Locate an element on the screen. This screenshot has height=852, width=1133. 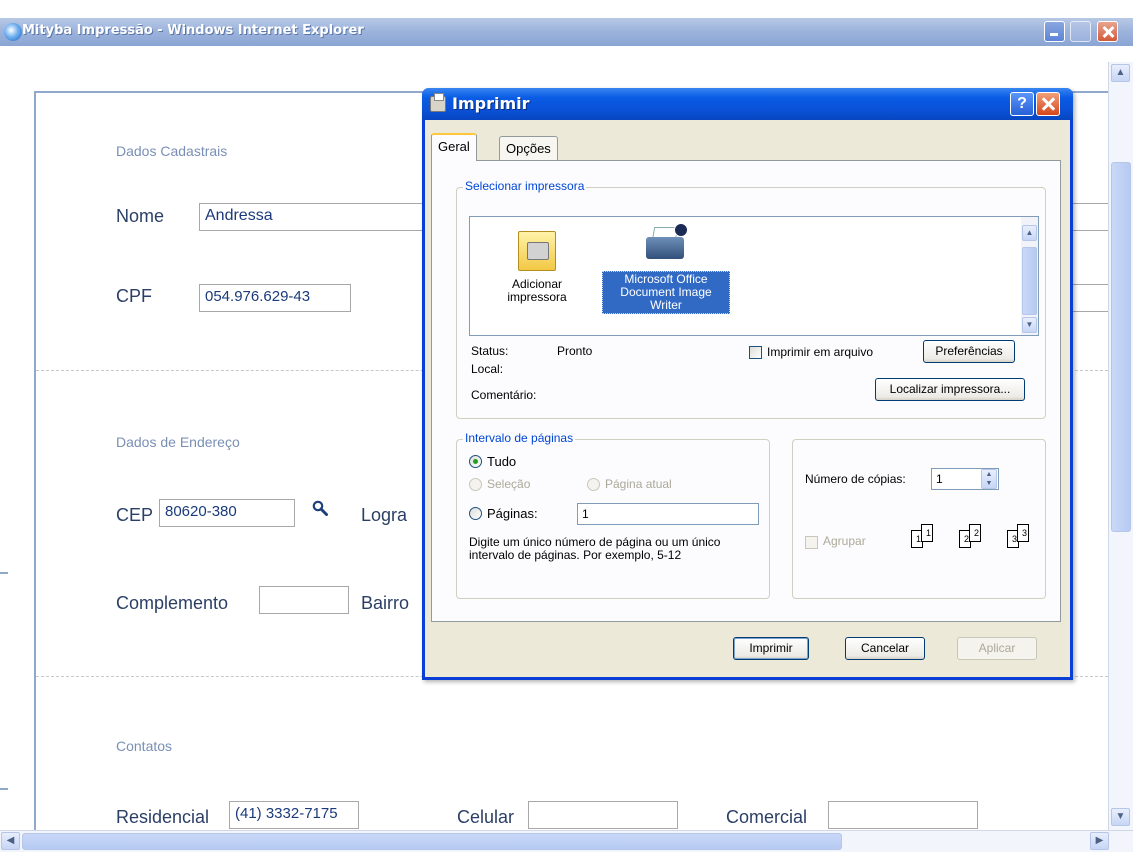
radio-current-page-label: Página atual is located at coordinates (638, 484).